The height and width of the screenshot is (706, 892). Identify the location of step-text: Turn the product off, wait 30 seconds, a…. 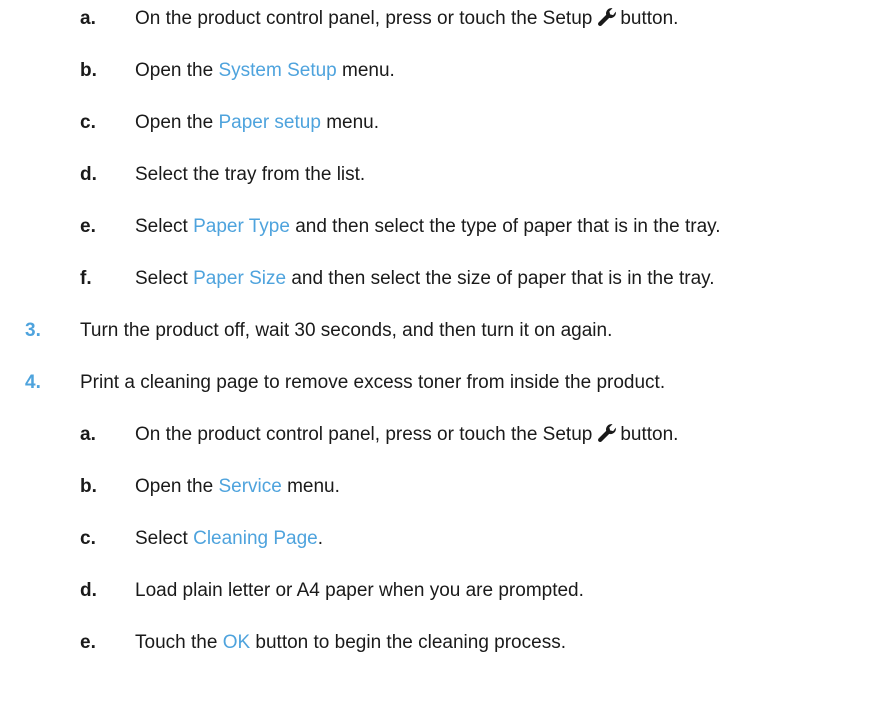
(346, 330).